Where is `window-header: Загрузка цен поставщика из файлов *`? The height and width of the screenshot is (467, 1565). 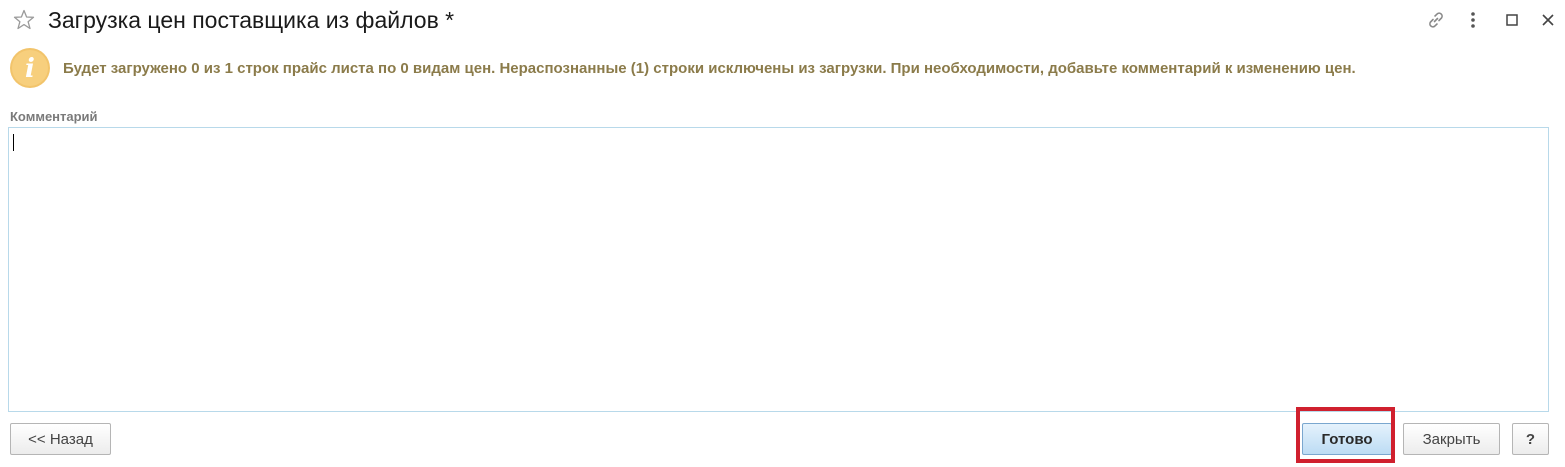 window-header: Загрузка цен поставщика из файлов * is located at coordinates (782, 20).